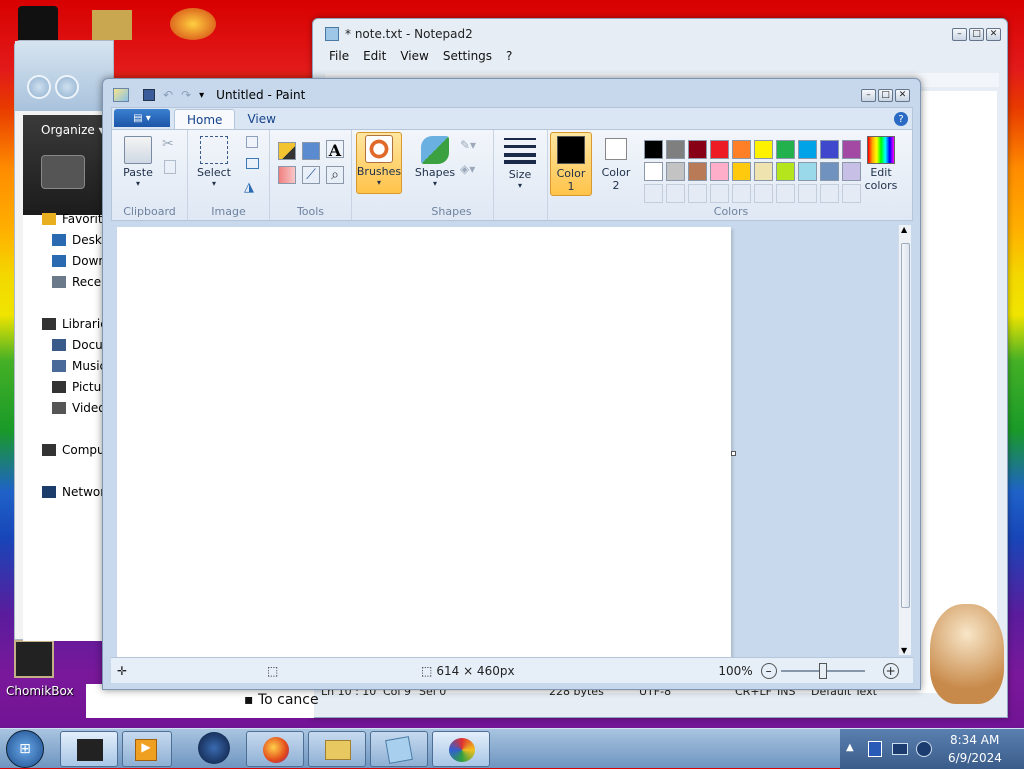 The image size is (1024, 769). What do you see at coordinates (335, 175) in the screenshot?
I see `magnifier-icon: ⌕` at bounding box center [335, 175].